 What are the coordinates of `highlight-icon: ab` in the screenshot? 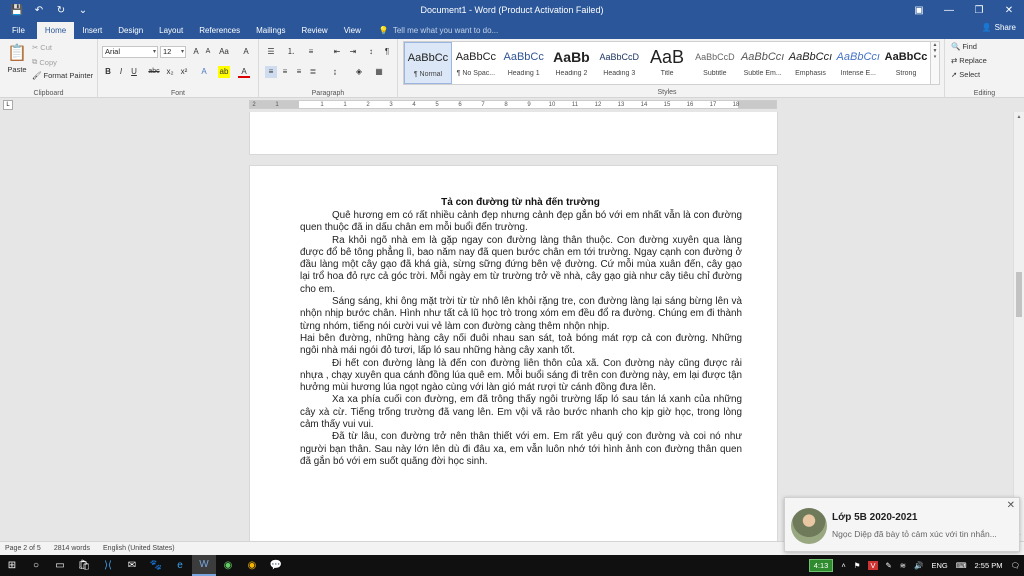 It's located at (224, 72).